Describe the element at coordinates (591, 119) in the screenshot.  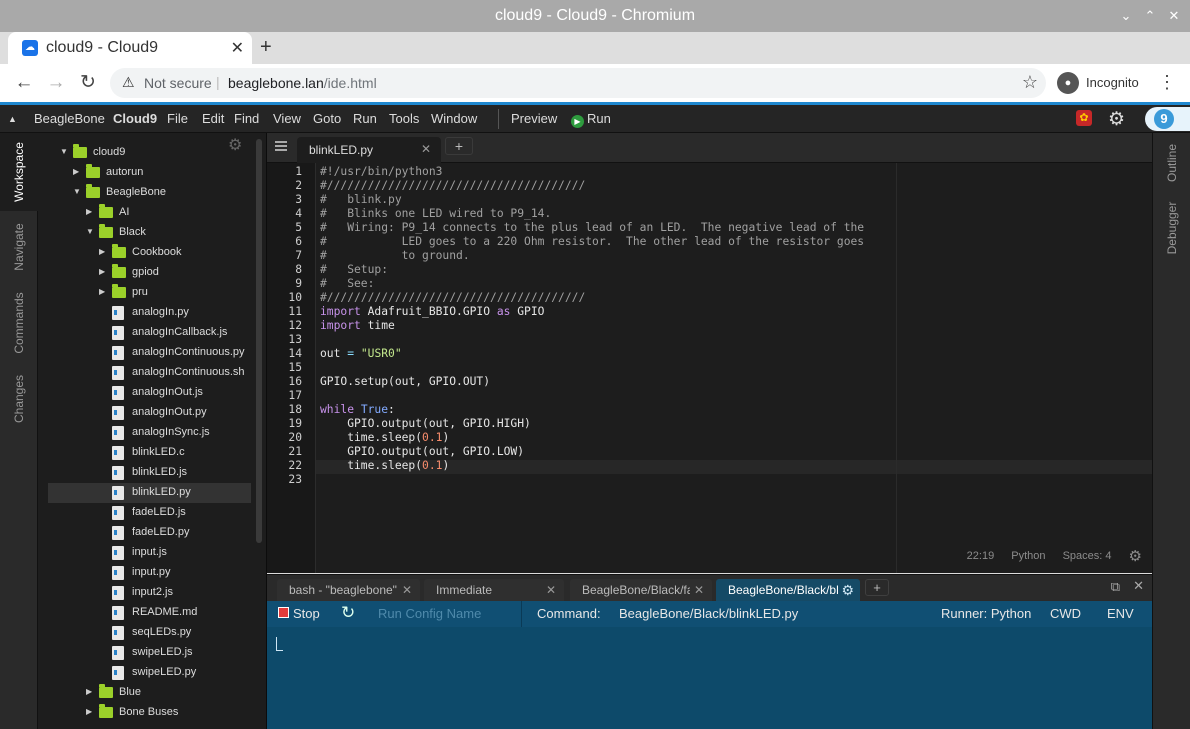
I see `run-button: ▶ Run` at that location.